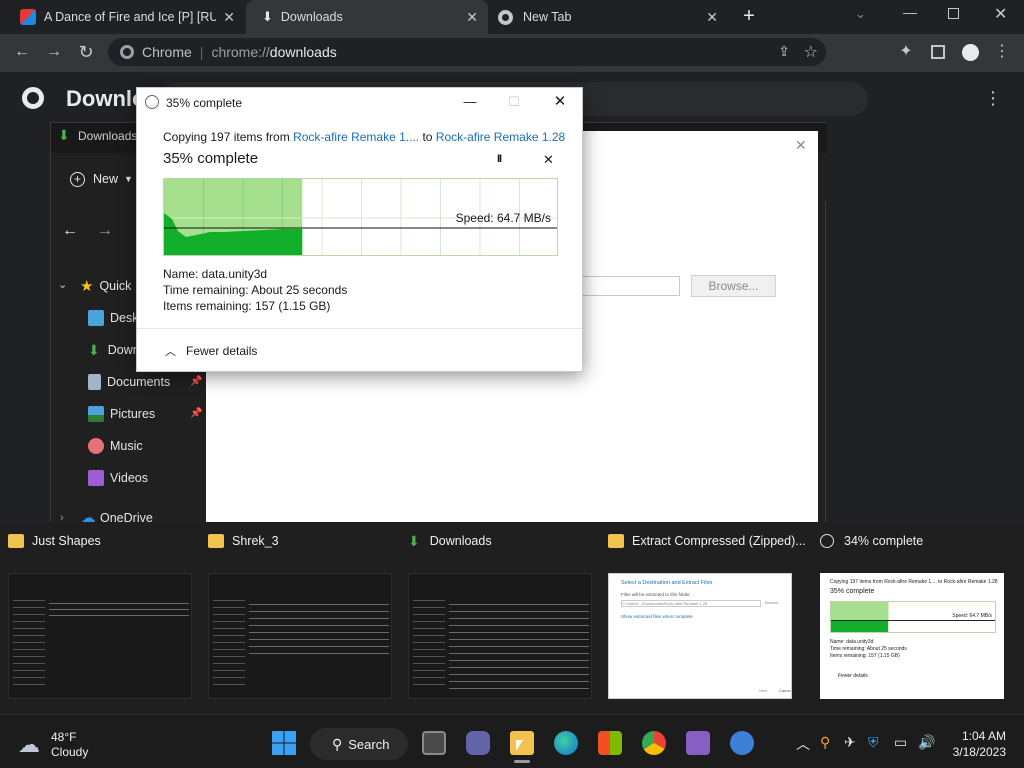  Describe the element at coordinates (503, 541) in the screenshot. I see `preview-downloads: ⬇ Downloads` at that location.